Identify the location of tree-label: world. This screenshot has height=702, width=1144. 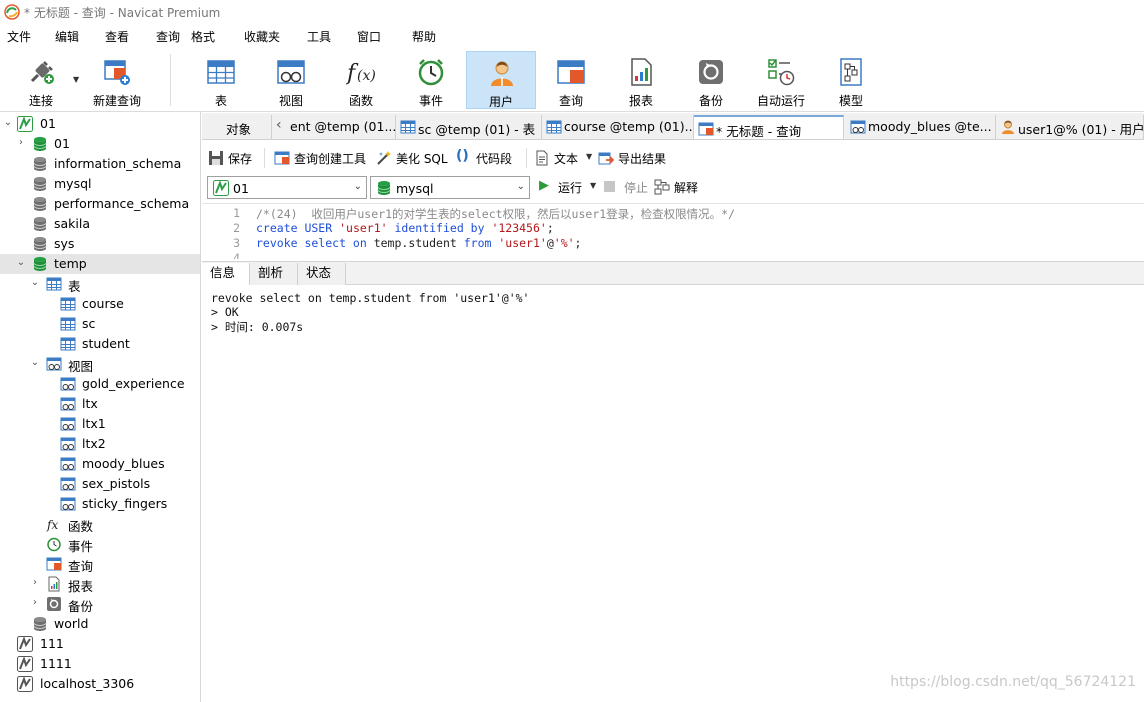
(71, 623).